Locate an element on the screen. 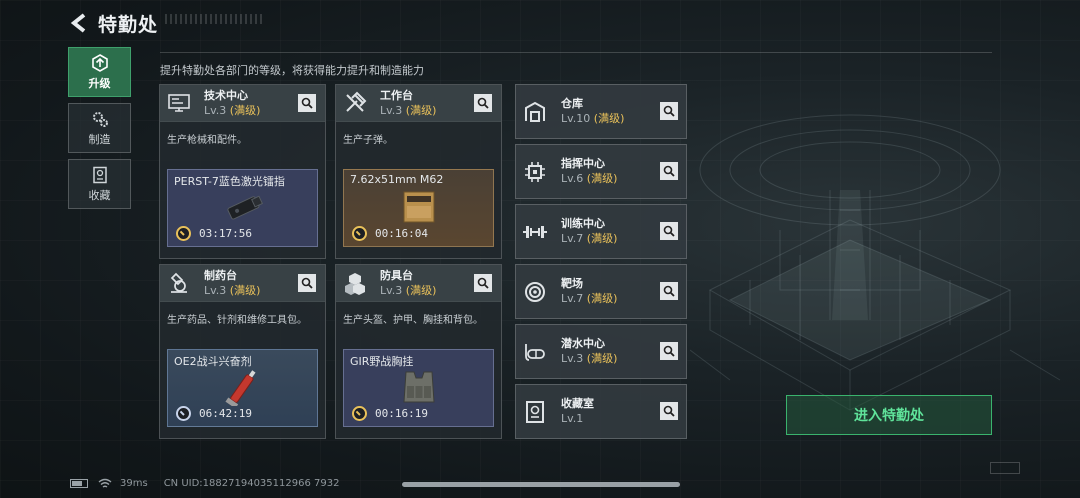  facility-row-warehouse: 仓库 Lv.10 (满级) is located at coordinates (601, 111).